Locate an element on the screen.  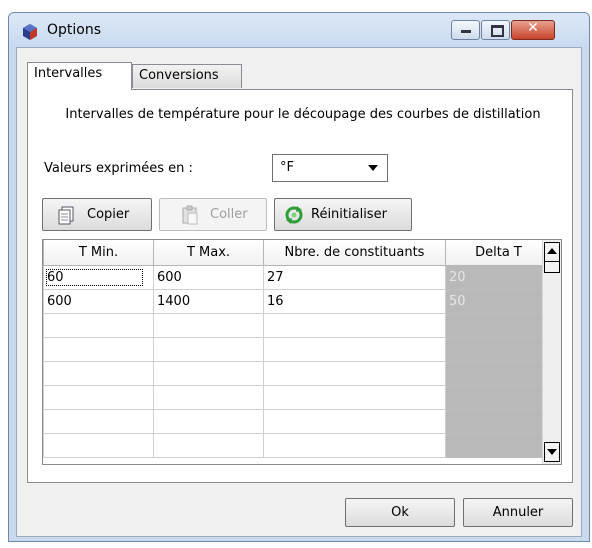
column-header-delta-t: Delta T is located at coordinates (498, 253).